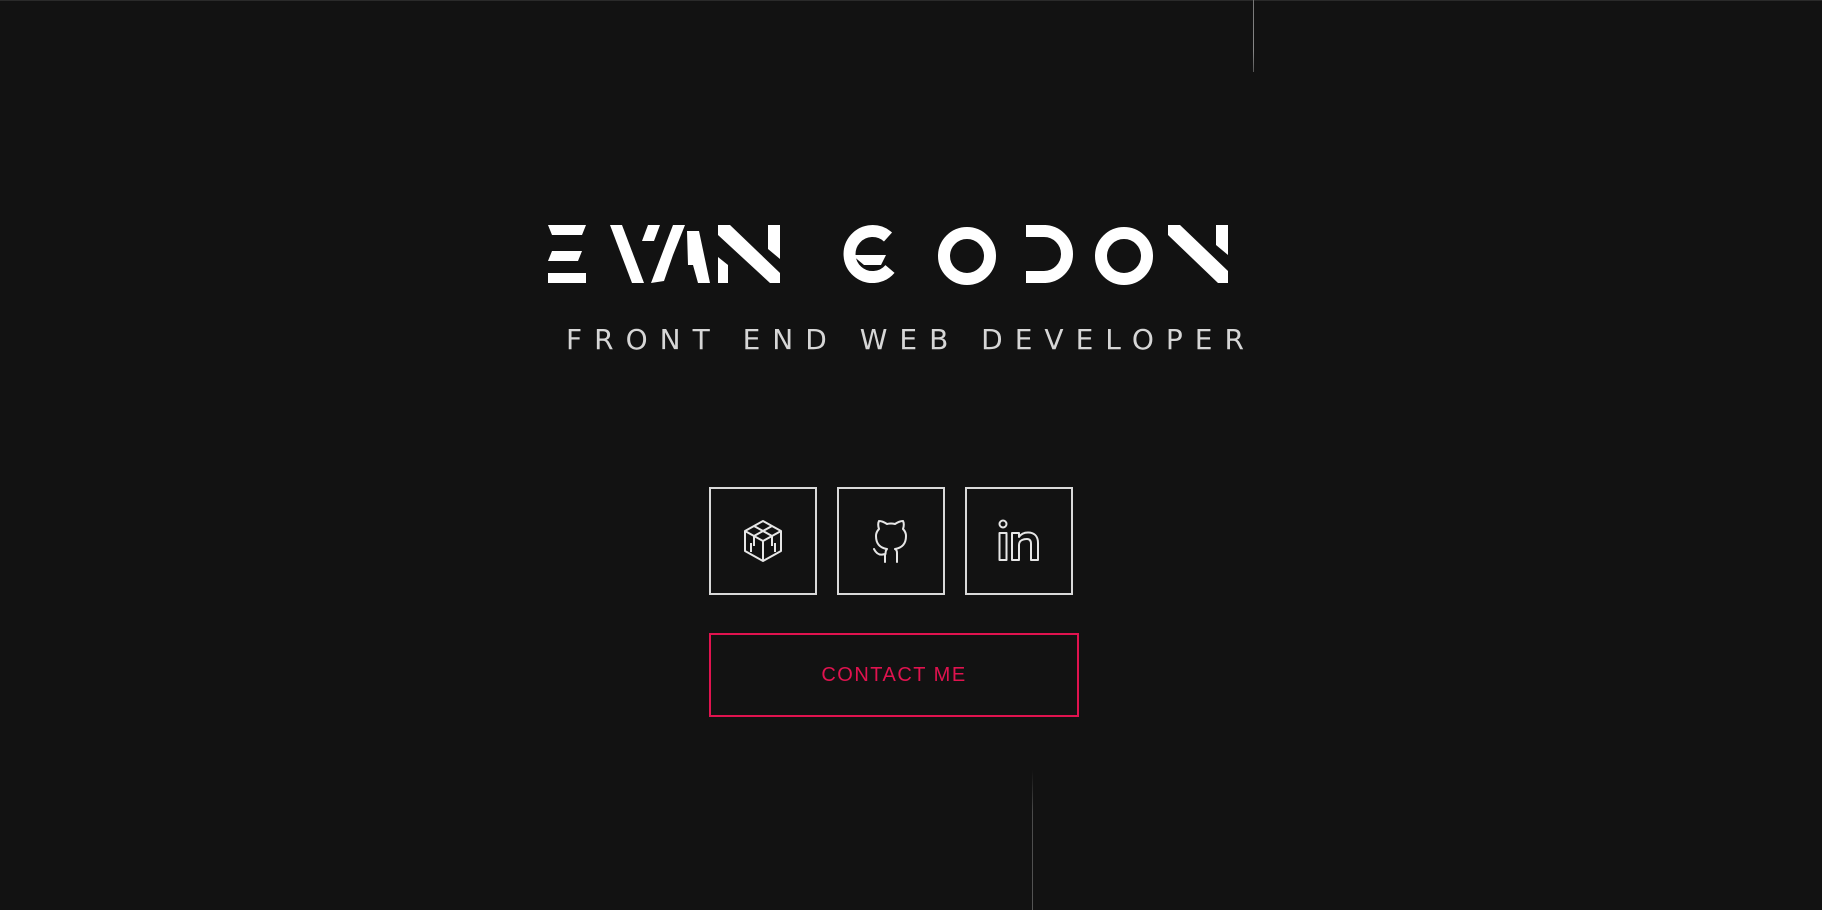 Image resolution: width=1822 pixels, height=910 pixels. I want to click on hero-name-wordmark, so click(888, 255).